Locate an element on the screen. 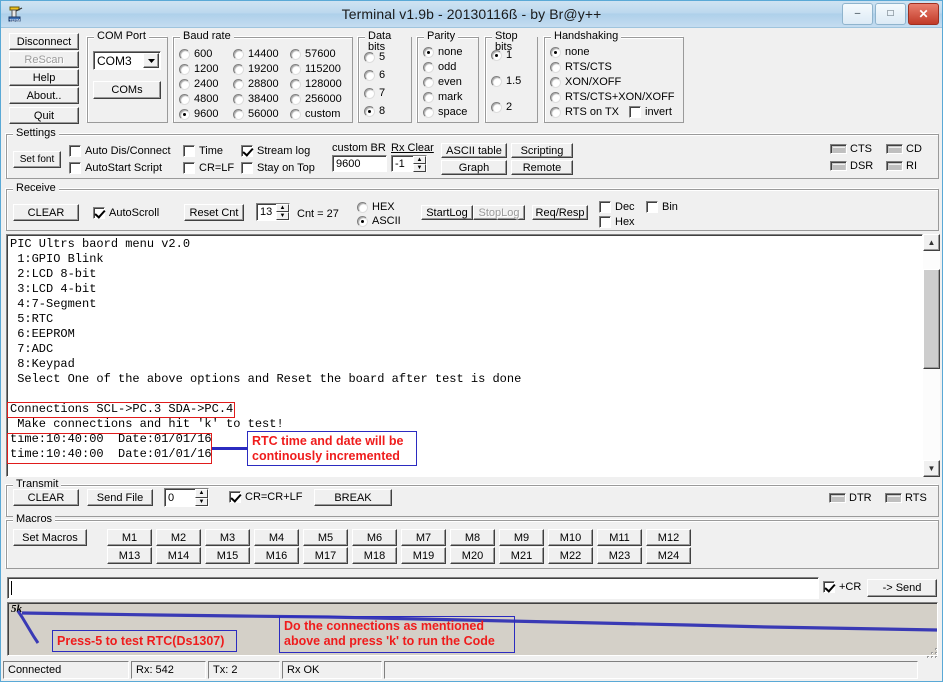 This screenshot has width=943, height=682. remote-button: Remote is located at coordinates (542, 167).